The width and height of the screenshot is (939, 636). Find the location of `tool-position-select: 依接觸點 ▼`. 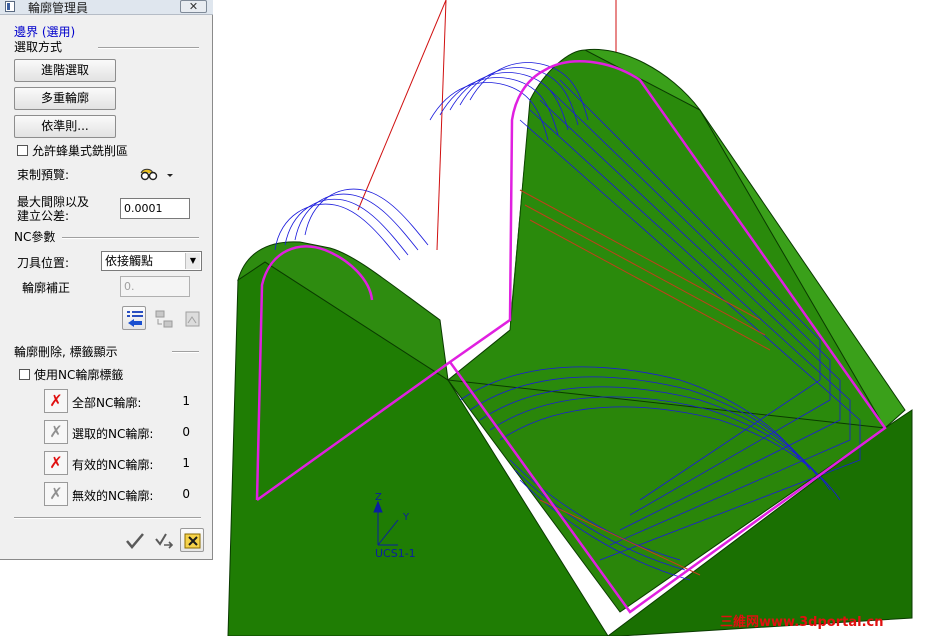

tool-position-select: 依接觸點 ▼ is located at coordinates (151, 261).